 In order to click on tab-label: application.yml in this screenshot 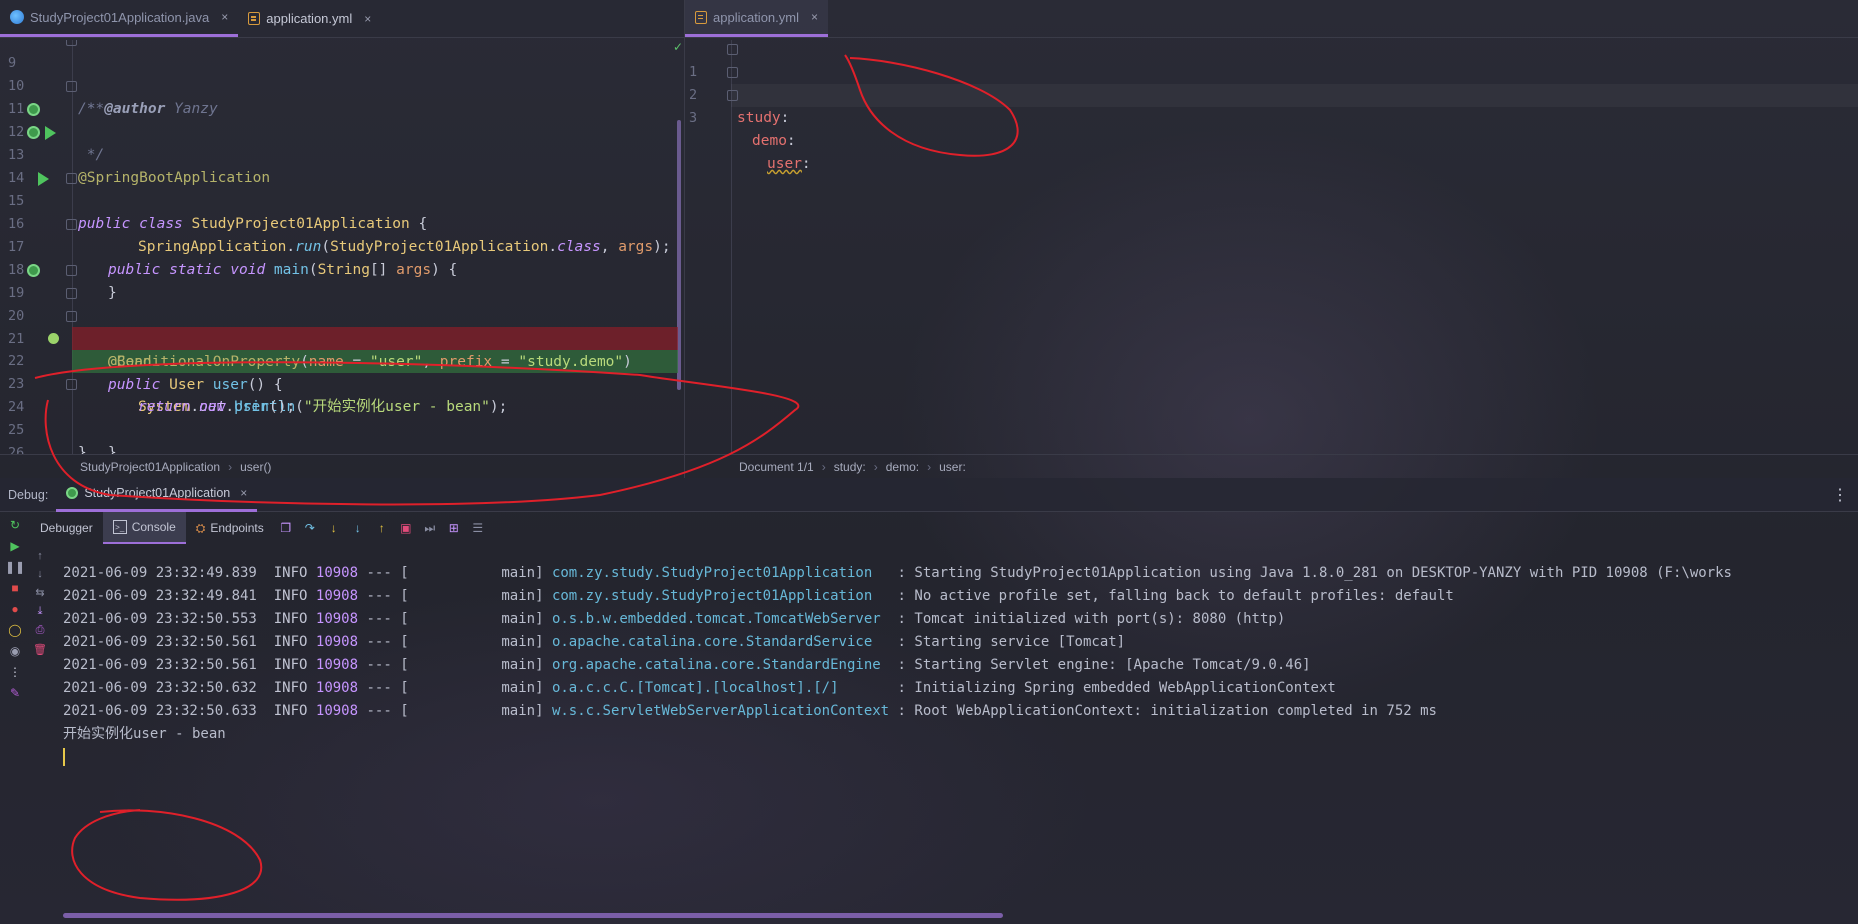, I will do `click(309, 18)`.